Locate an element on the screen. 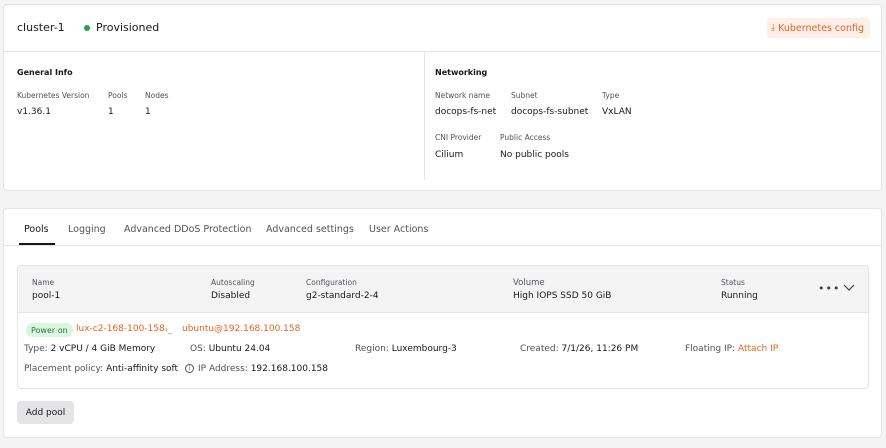 This screenshot has height=448, width=886. tab-advanced-ddos-protection: Advanced DDoS Protection is located at coordinates (188, 229).